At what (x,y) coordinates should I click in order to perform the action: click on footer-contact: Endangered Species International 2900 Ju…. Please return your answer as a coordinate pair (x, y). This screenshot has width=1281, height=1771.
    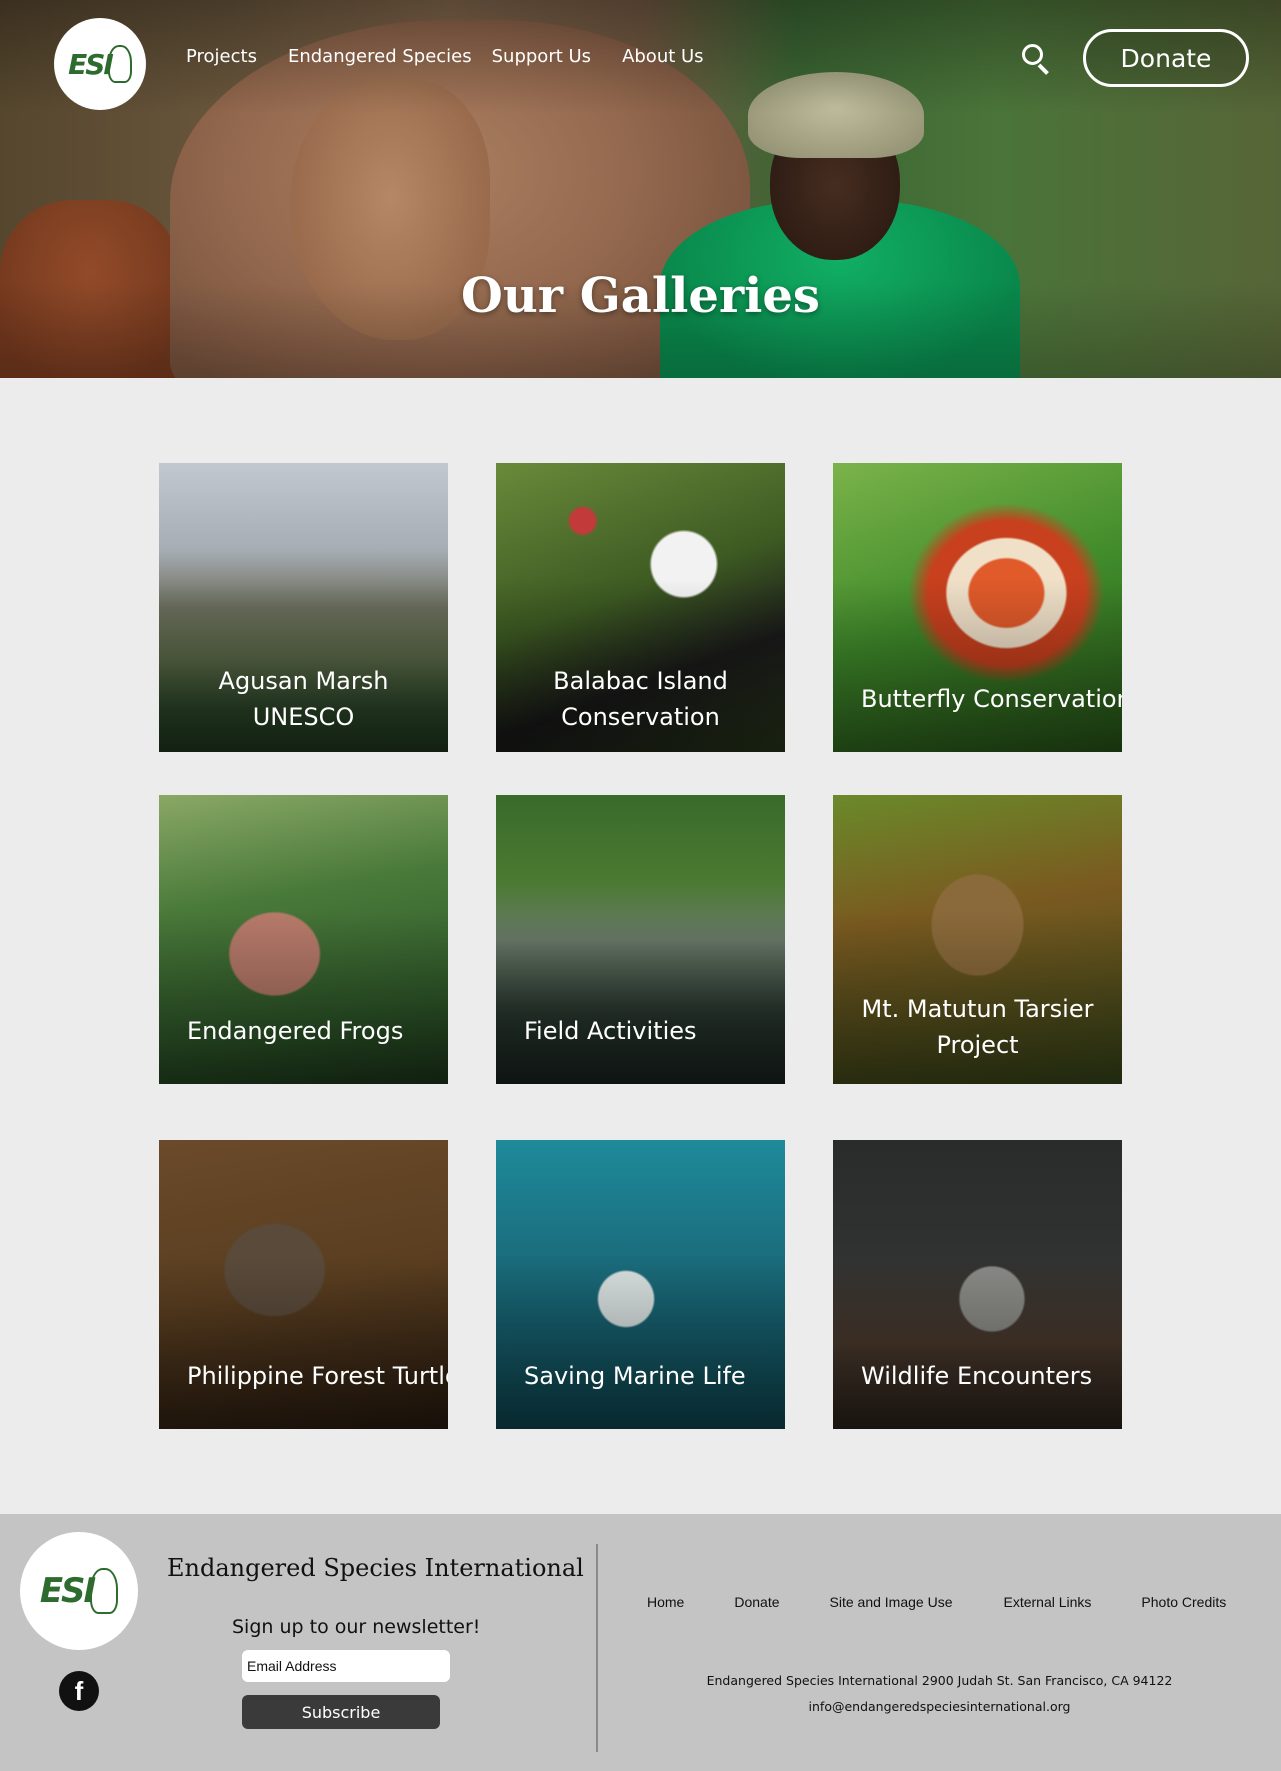
    Looking at the image, I should click on (939, 1694).